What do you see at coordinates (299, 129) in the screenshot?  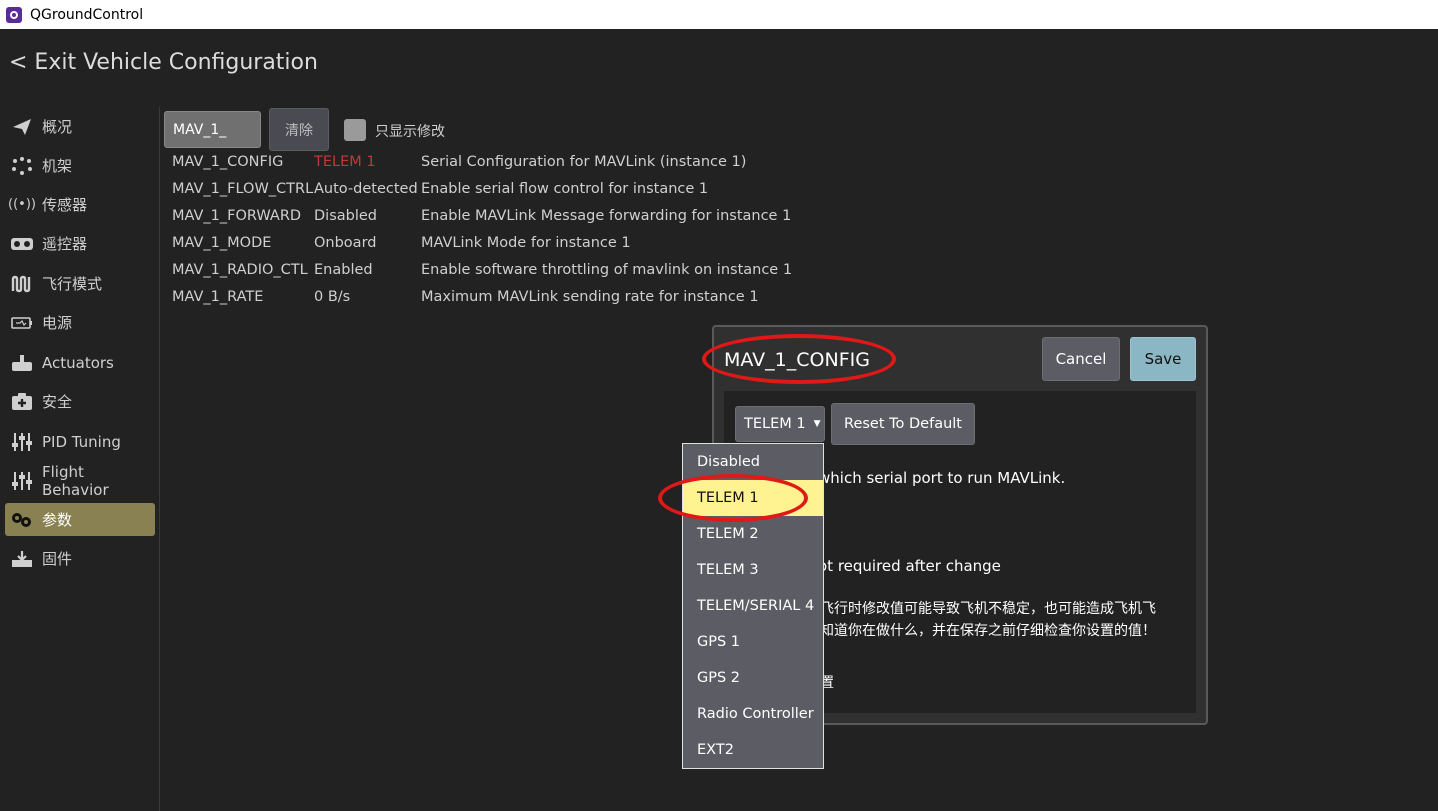 I see `clear-search-button: 清除` at bounding box center [299, 129].